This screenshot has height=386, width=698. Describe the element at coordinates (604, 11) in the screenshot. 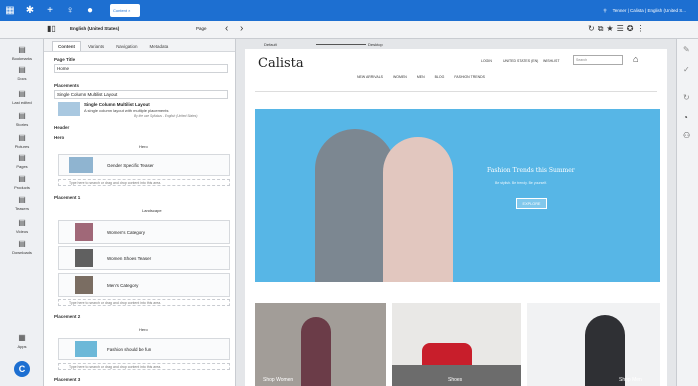

I see `user-icon: ⚲` at that location.